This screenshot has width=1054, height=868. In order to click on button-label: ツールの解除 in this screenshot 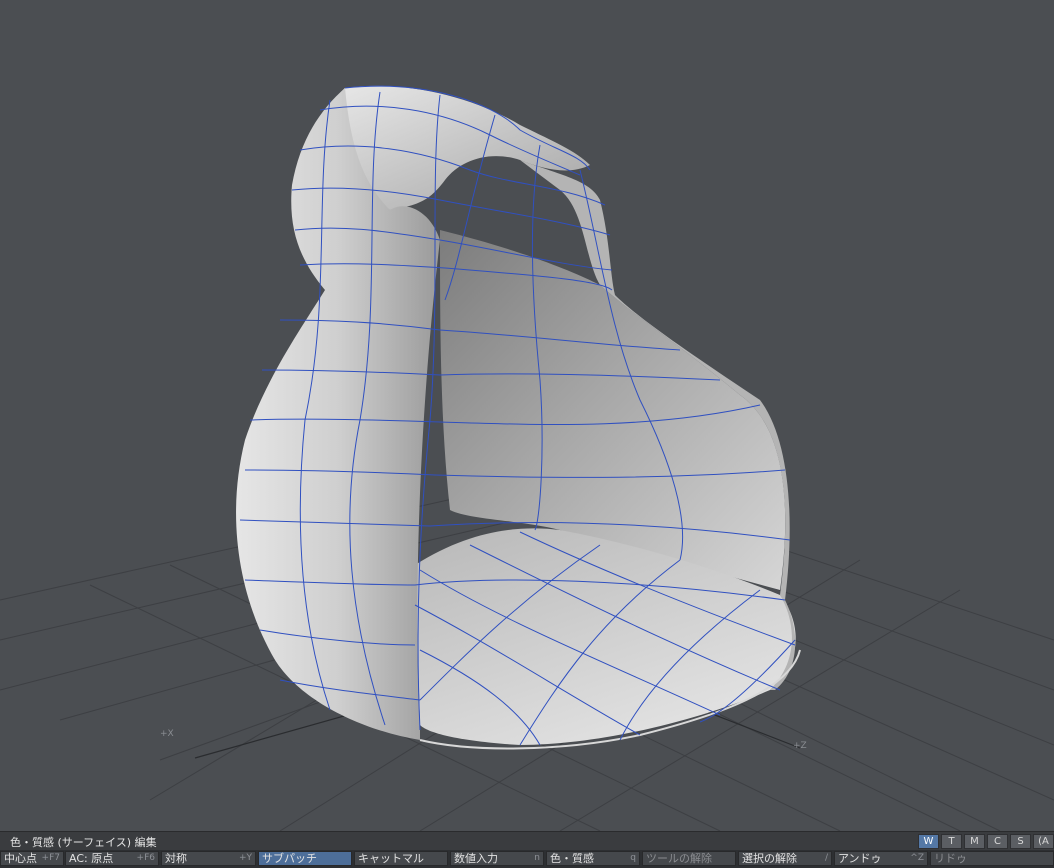, I will do `click(679, 858)`.